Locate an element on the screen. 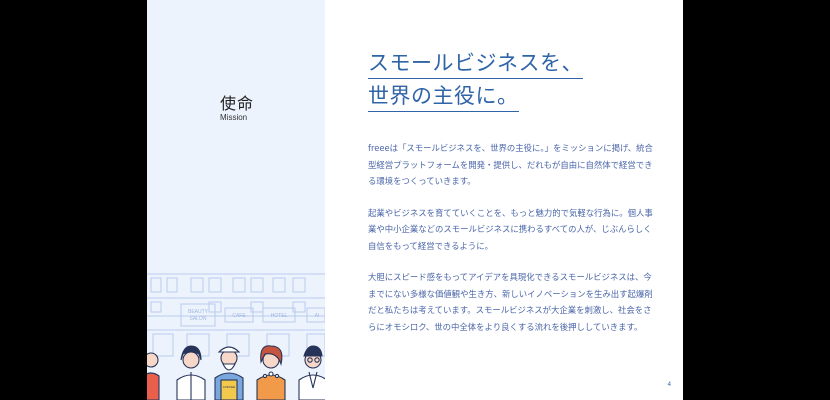 The image size is (830, 400). headline-line-1: スモールビジネスを、 is located at coordinates (475, 64).